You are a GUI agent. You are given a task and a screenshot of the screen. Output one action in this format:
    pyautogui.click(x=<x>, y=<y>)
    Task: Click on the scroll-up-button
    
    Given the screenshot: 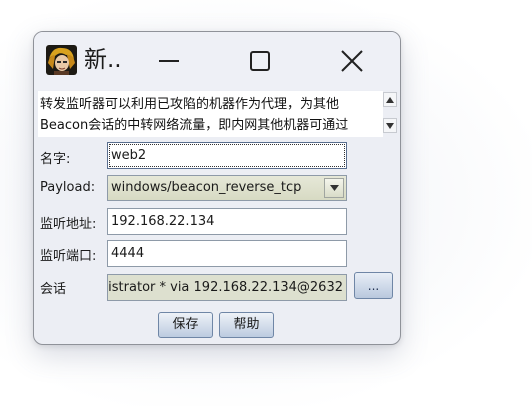 What is the action you would take?
    pyautogui.click(x=390, y=99)
    